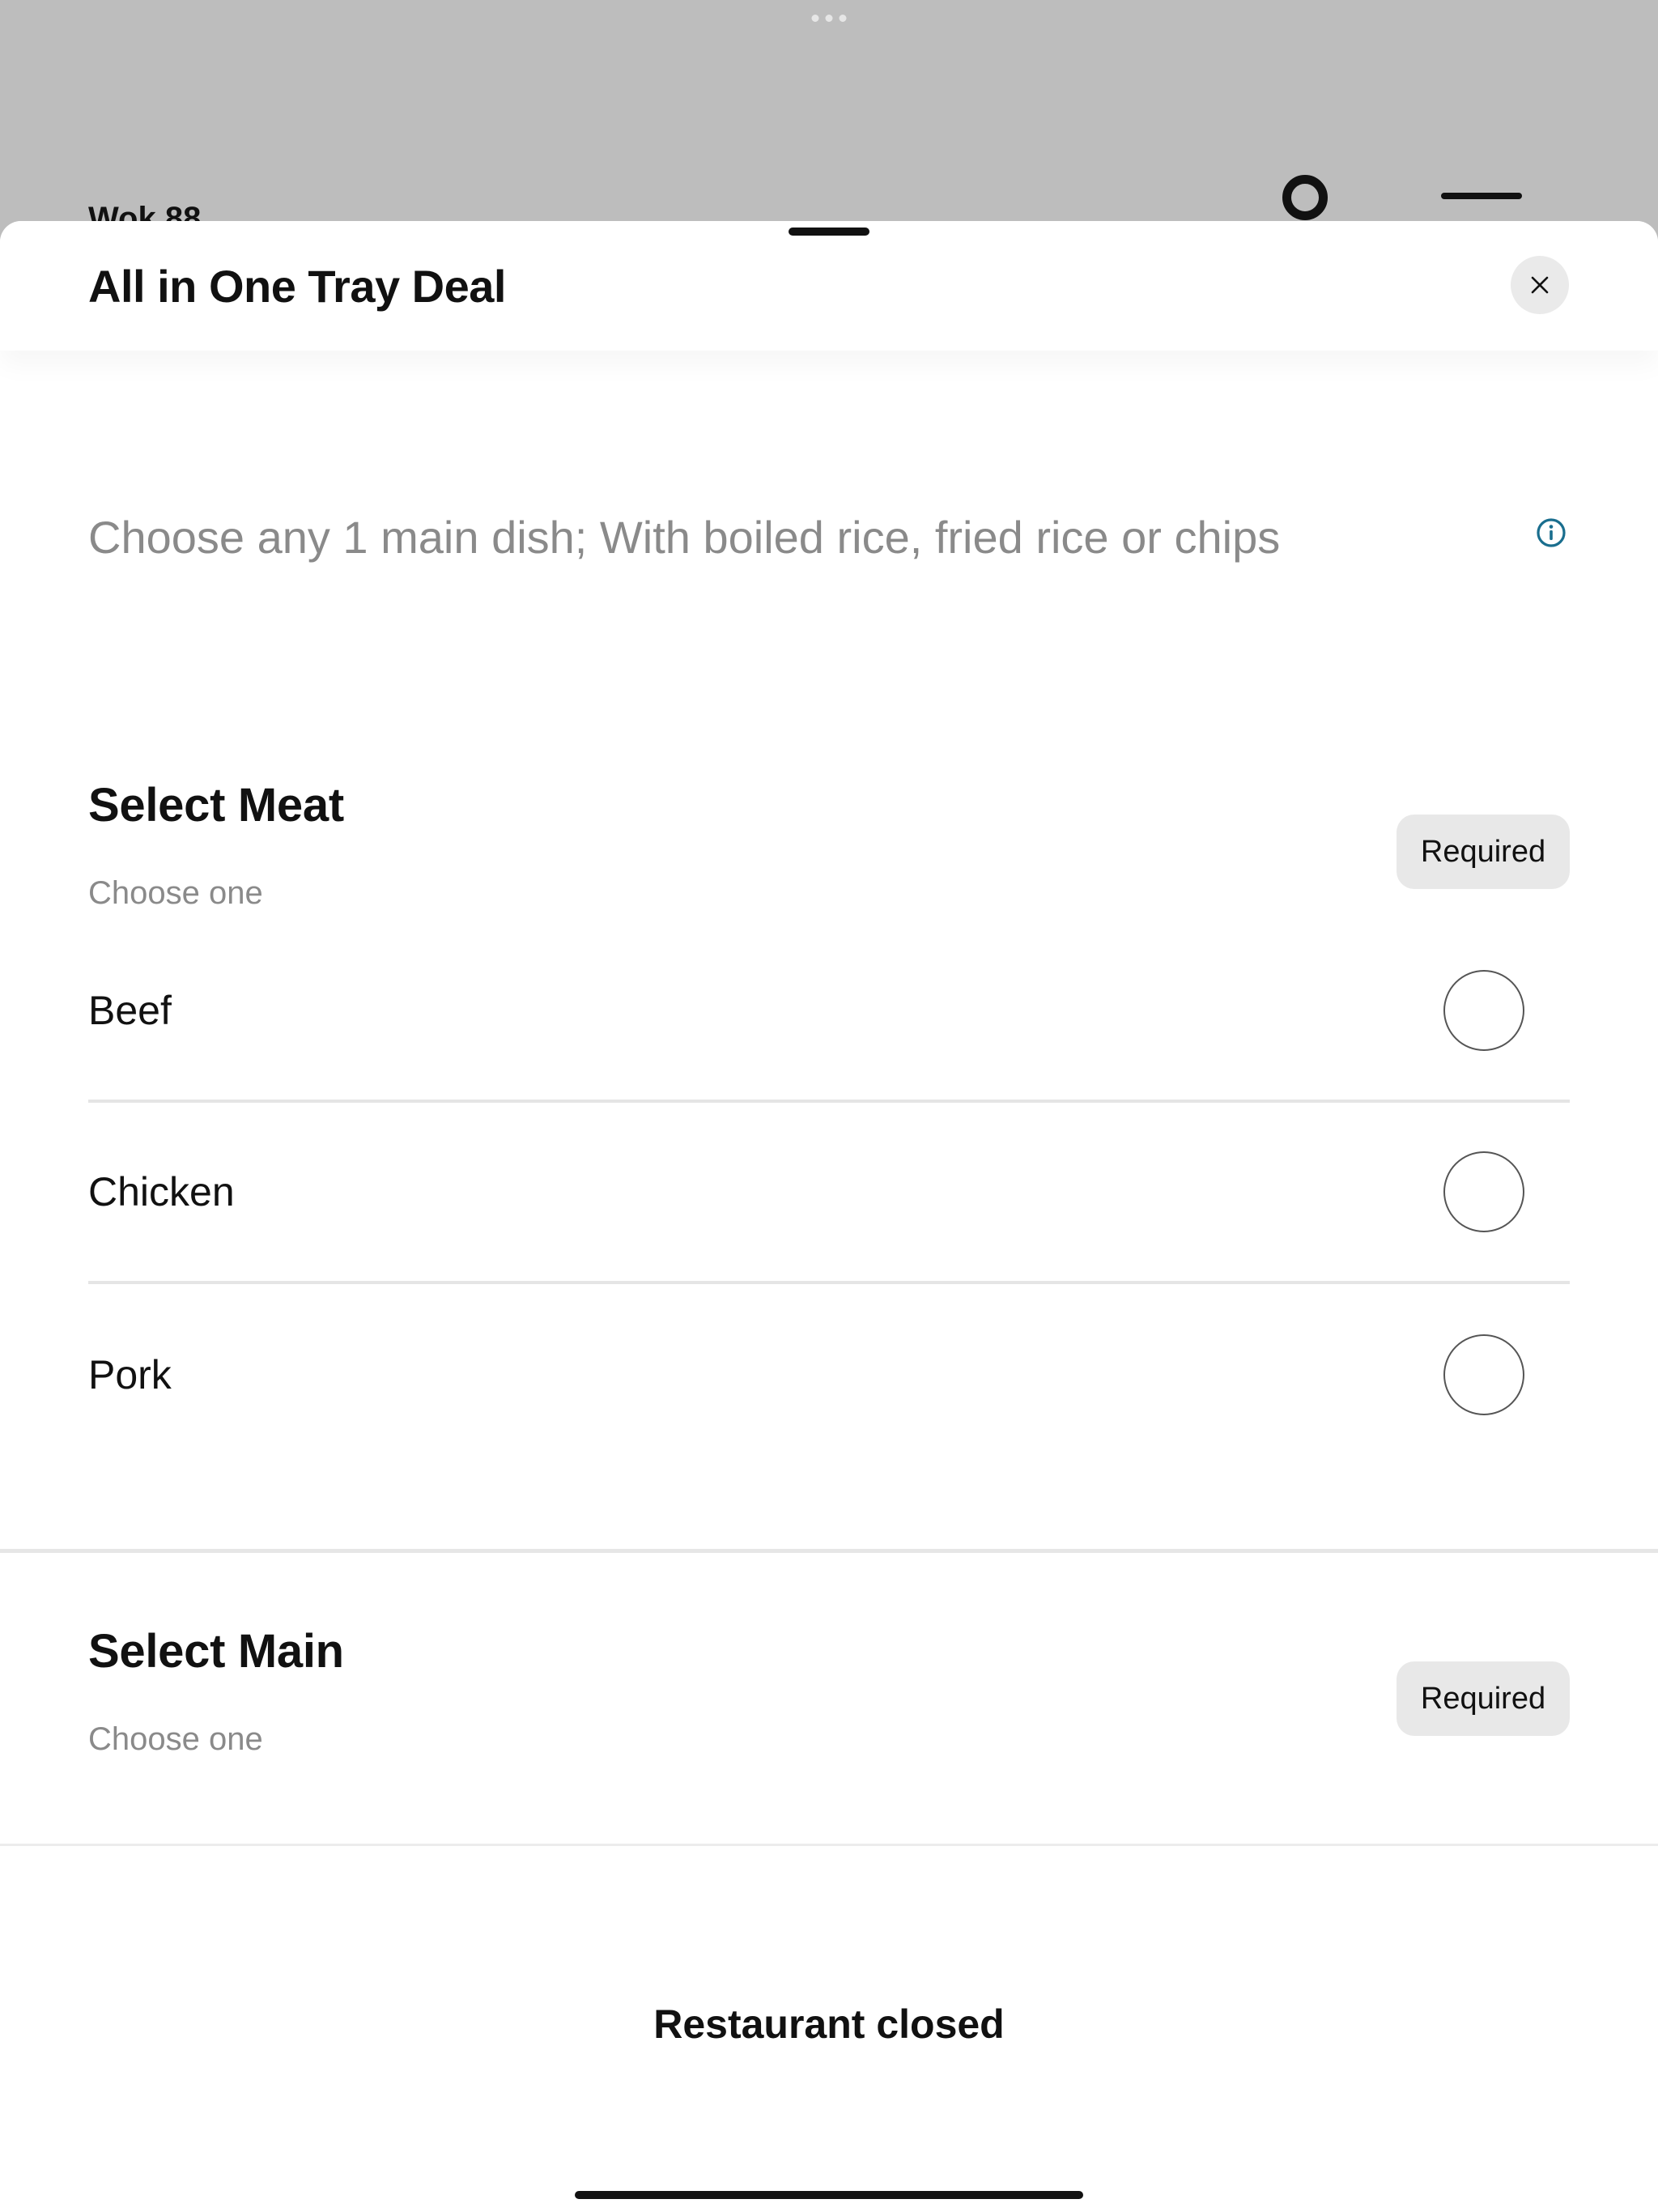  I want to click on option-label: Chicken, so click(161, 1191).